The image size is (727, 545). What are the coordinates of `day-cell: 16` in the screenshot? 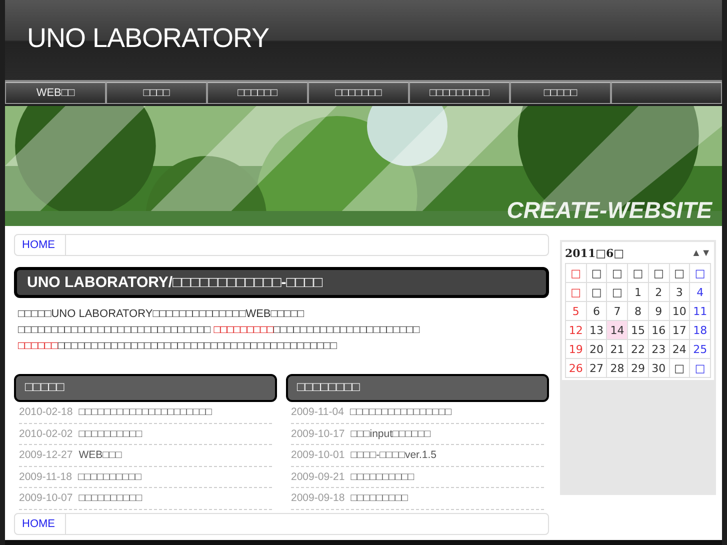 It's located at (659, 330).